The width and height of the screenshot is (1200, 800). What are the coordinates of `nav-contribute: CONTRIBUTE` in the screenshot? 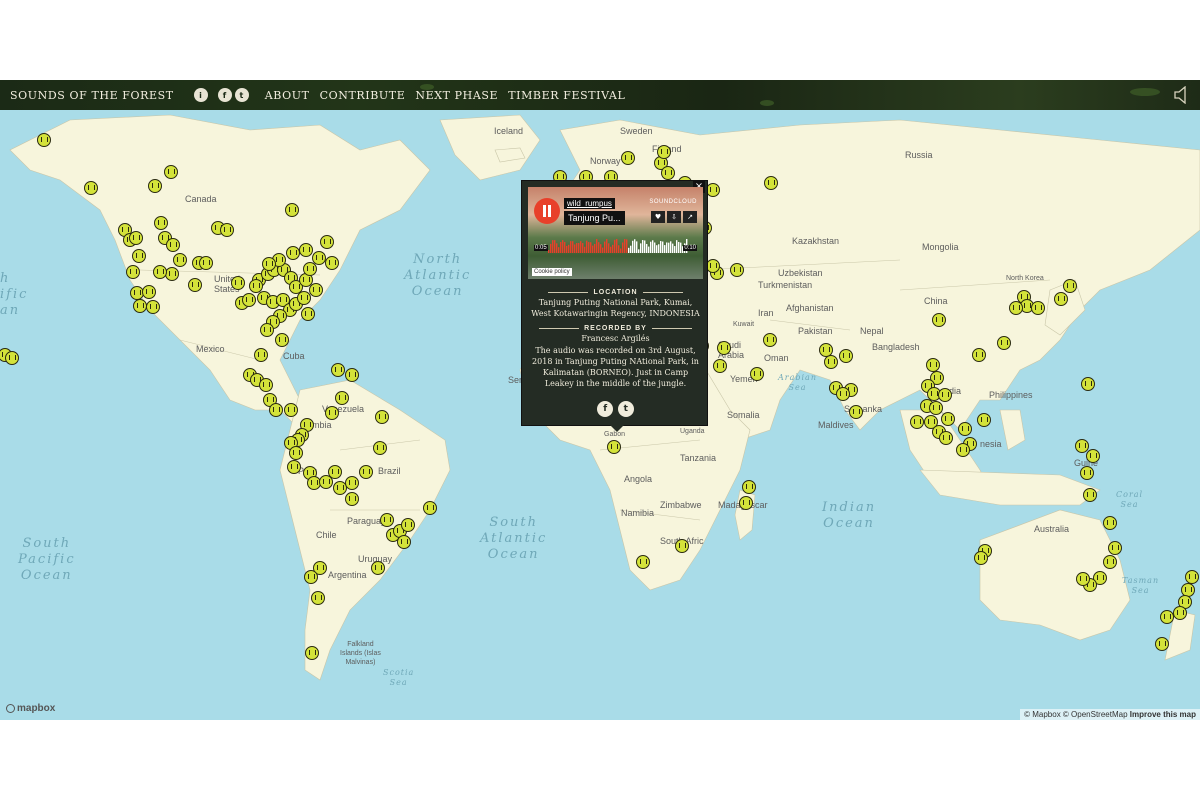 It's located at (363, 95).